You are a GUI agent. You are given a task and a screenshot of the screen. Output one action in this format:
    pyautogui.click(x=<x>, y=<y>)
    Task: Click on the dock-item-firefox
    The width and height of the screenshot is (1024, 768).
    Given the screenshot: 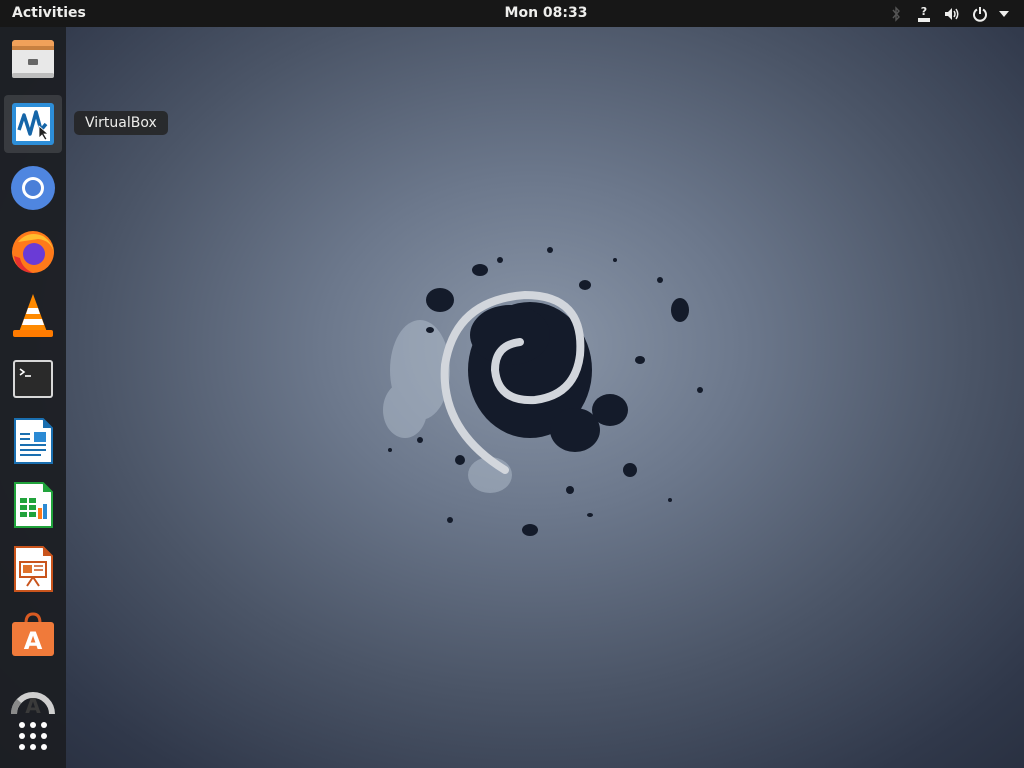 What is the action you would take?
    pyautogui.click(x=33, y=251)
    